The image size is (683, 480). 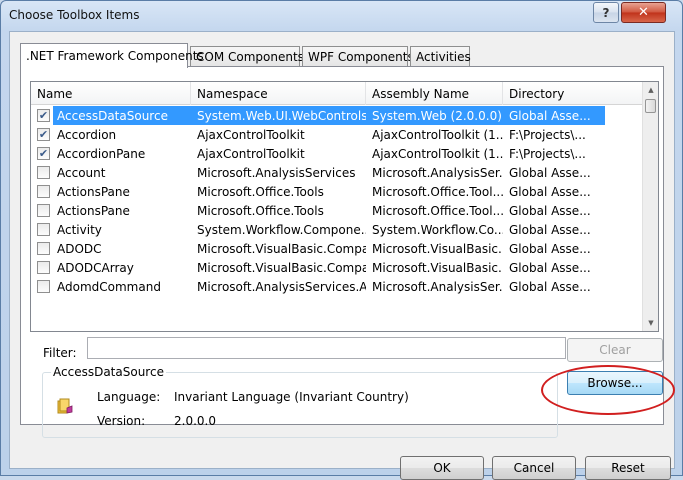 What do you see at coordinates (650, 206) in the screenshot?
I see `vertical-scrollbar: ▲ ▼` at bounding box center [650, 206].